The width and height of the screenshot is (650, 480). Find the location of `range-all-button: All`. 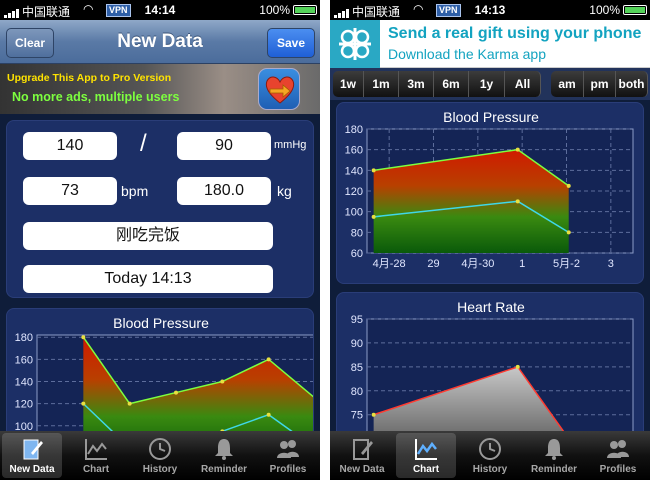

range-all-button: All is located at coordinates (523, 84).